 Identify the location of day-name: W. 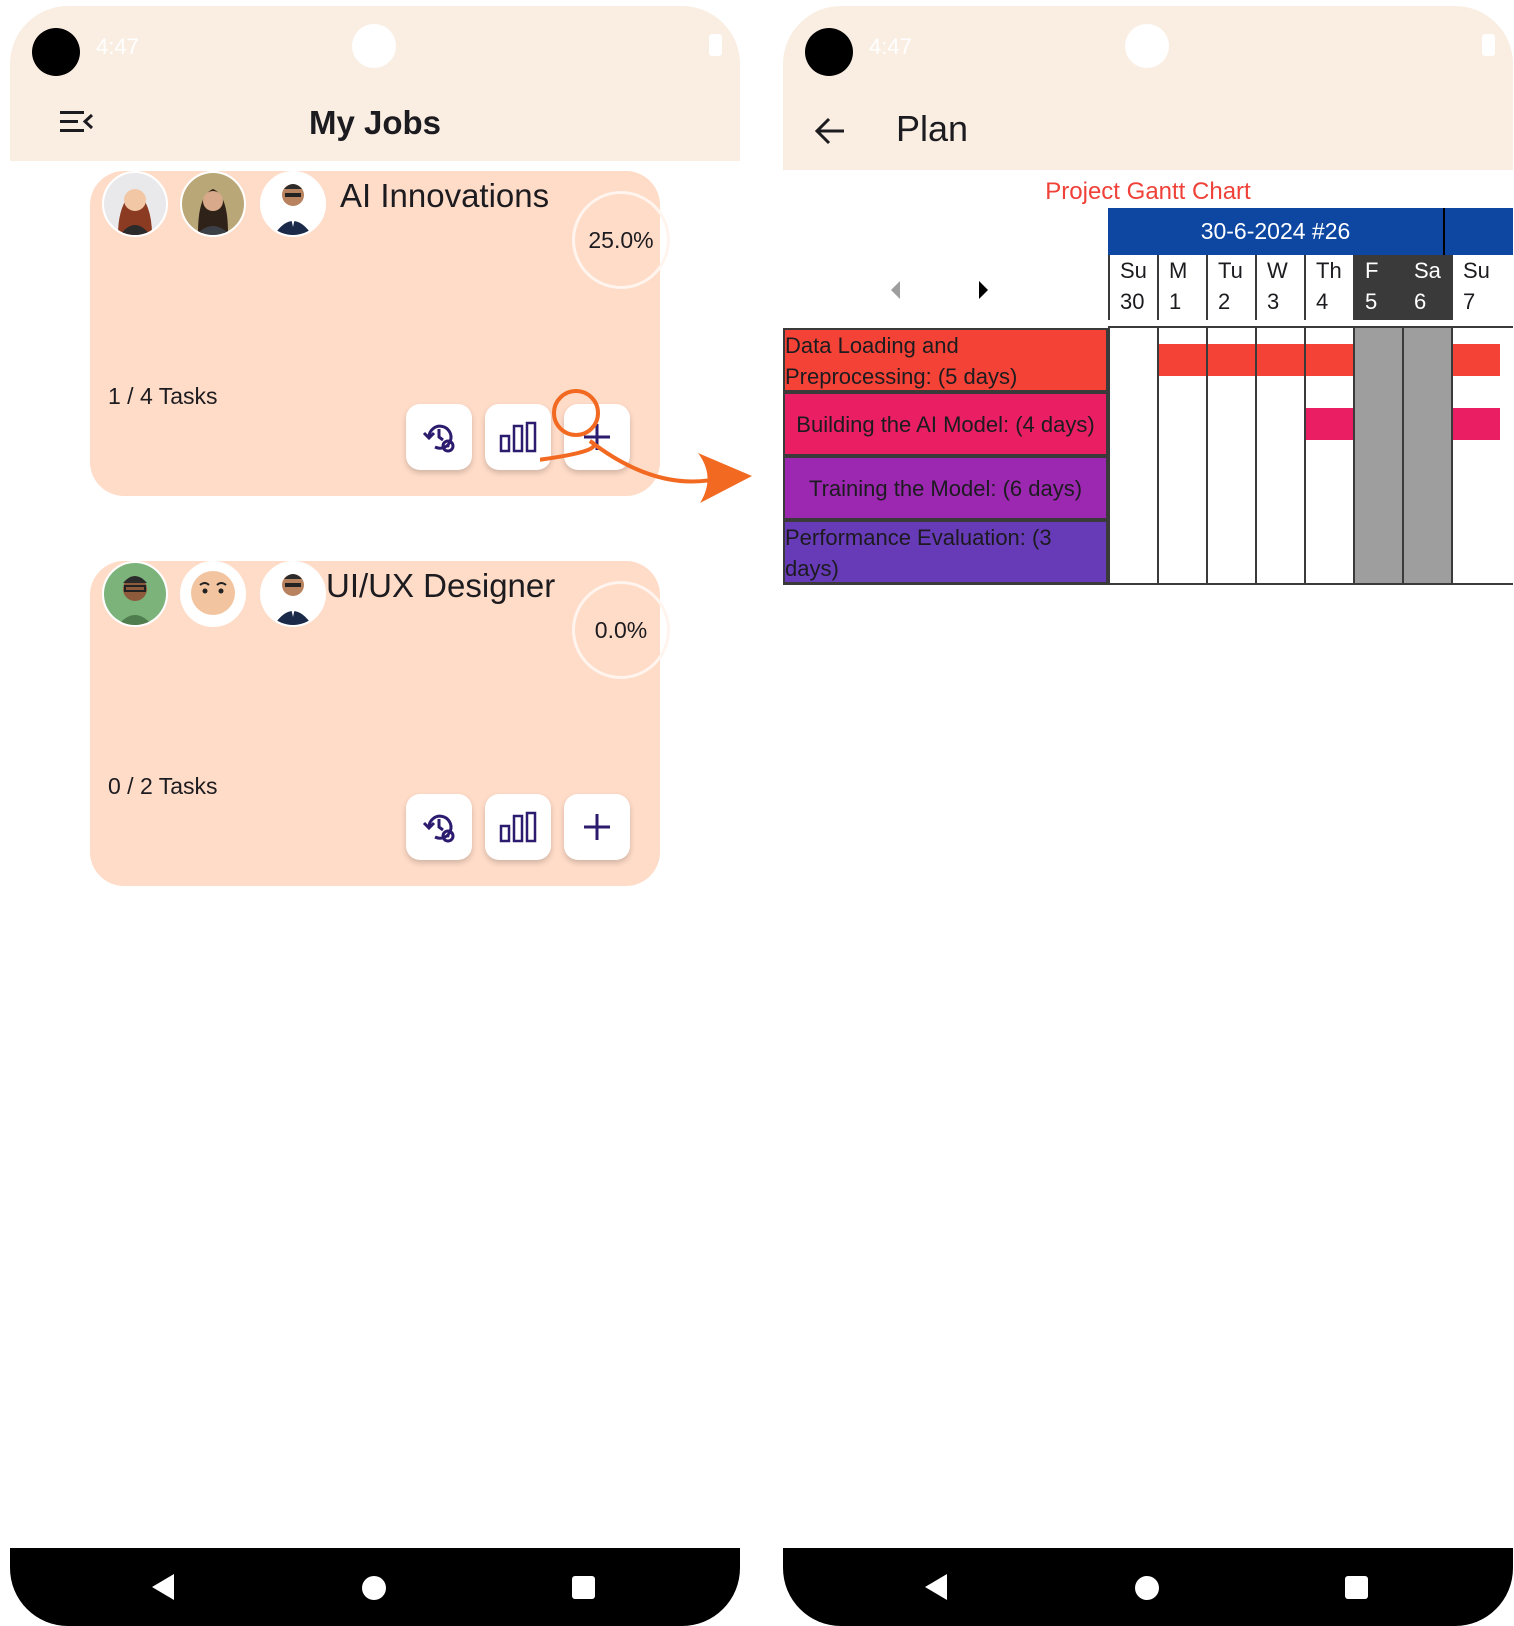
(1277, 270).